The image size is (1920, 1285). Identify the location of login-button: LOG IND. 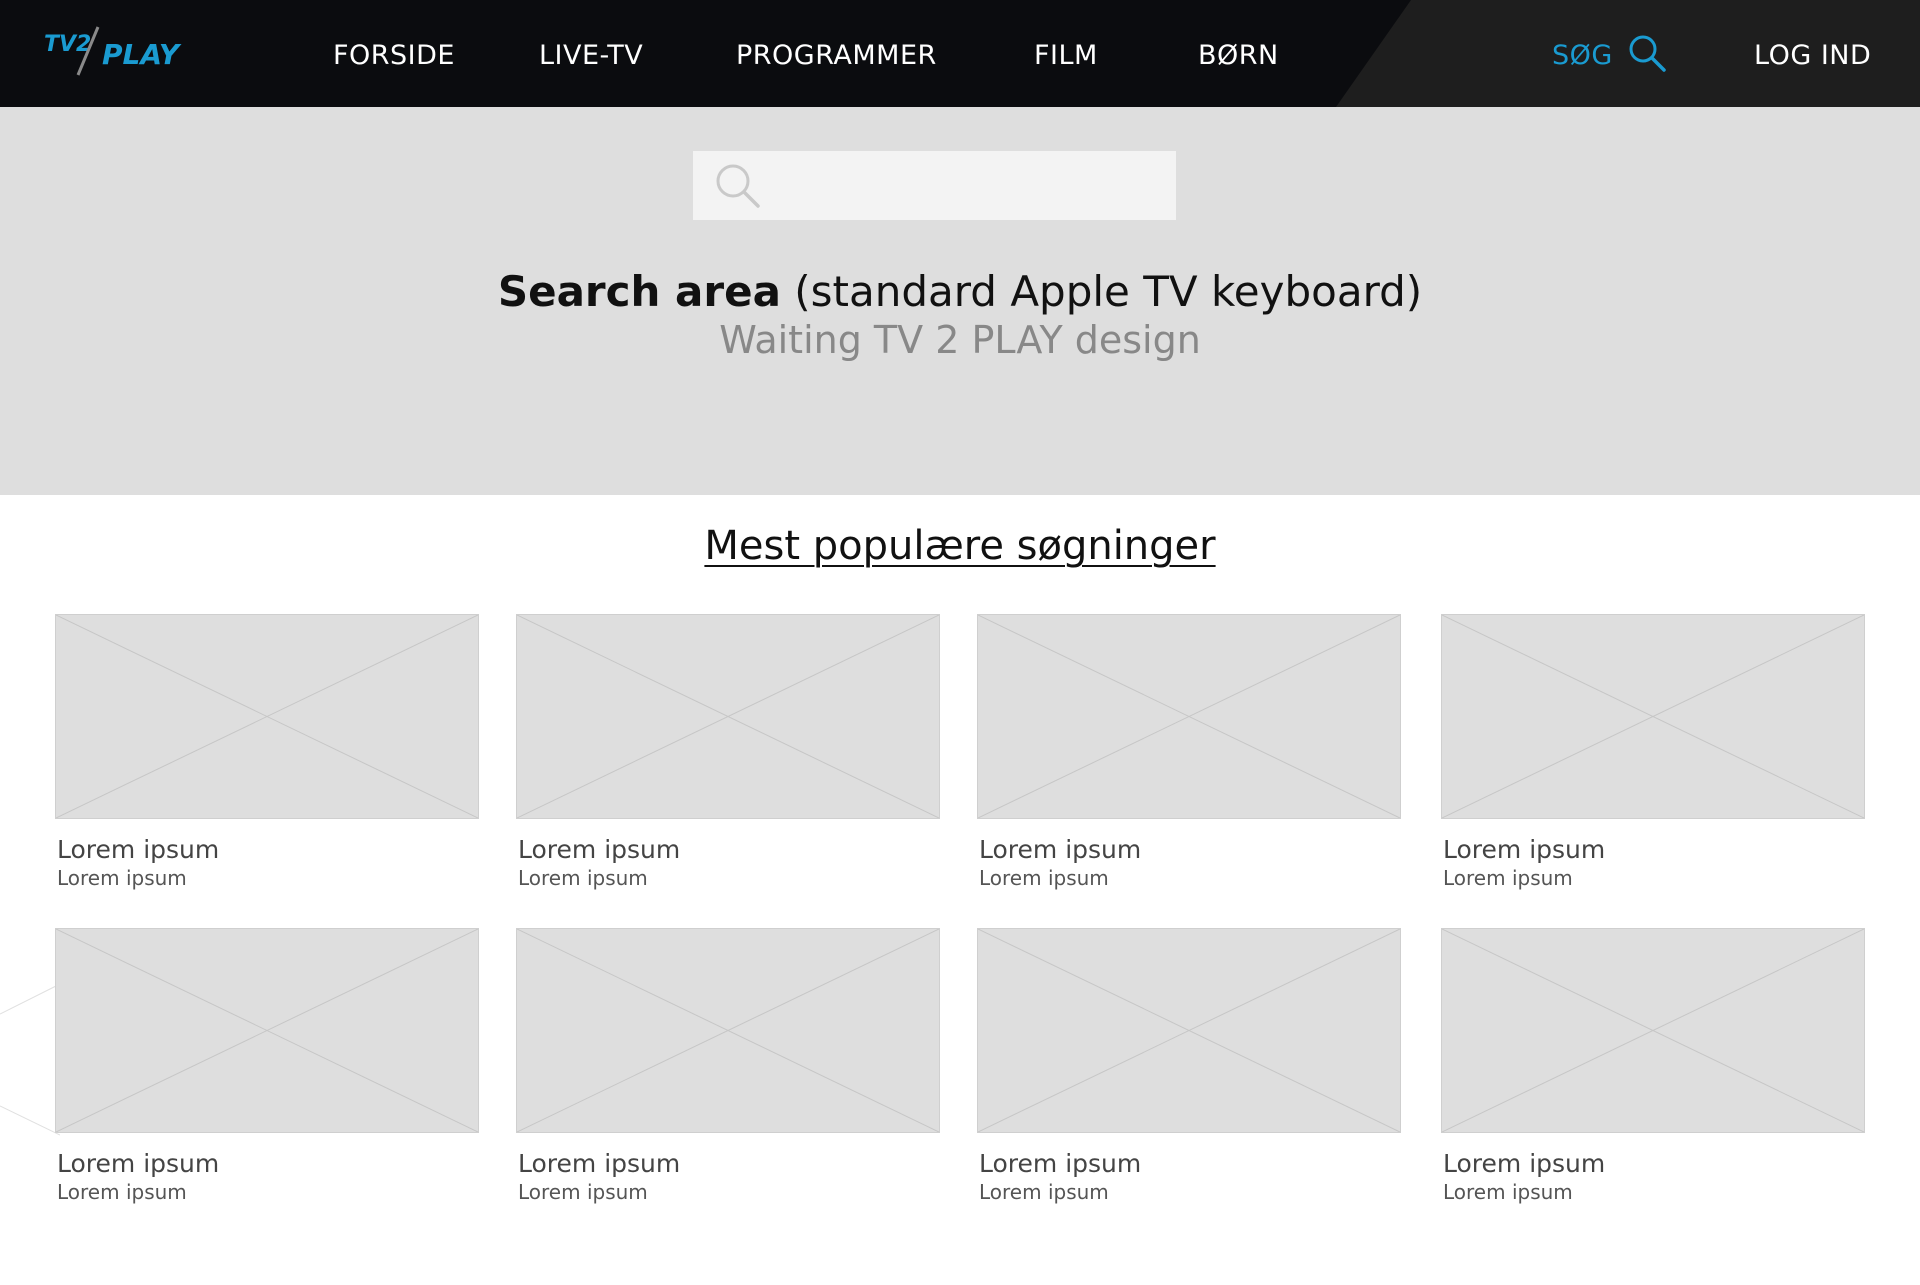
(1812, 56).